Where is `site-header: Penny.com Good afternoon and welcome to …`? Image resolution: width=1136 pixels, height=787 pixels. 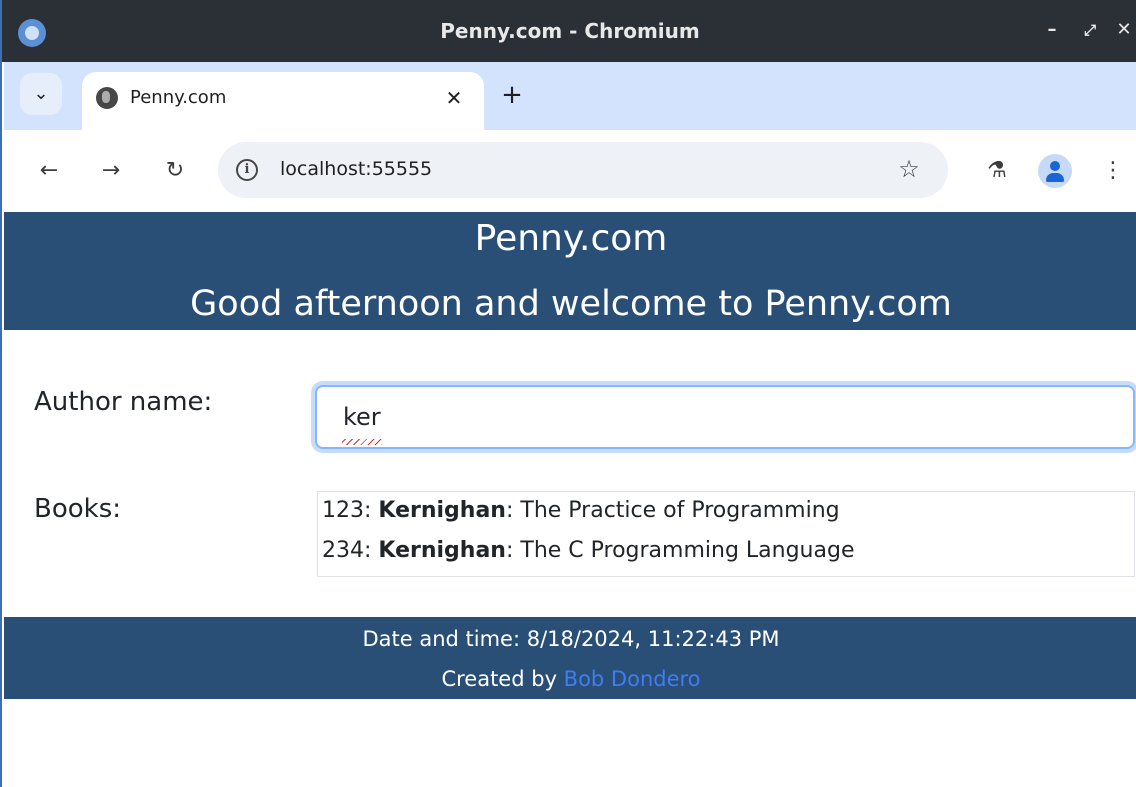
site-header: Penny.com Good afternoon and welcome to … is located at coordinates (570, 271).